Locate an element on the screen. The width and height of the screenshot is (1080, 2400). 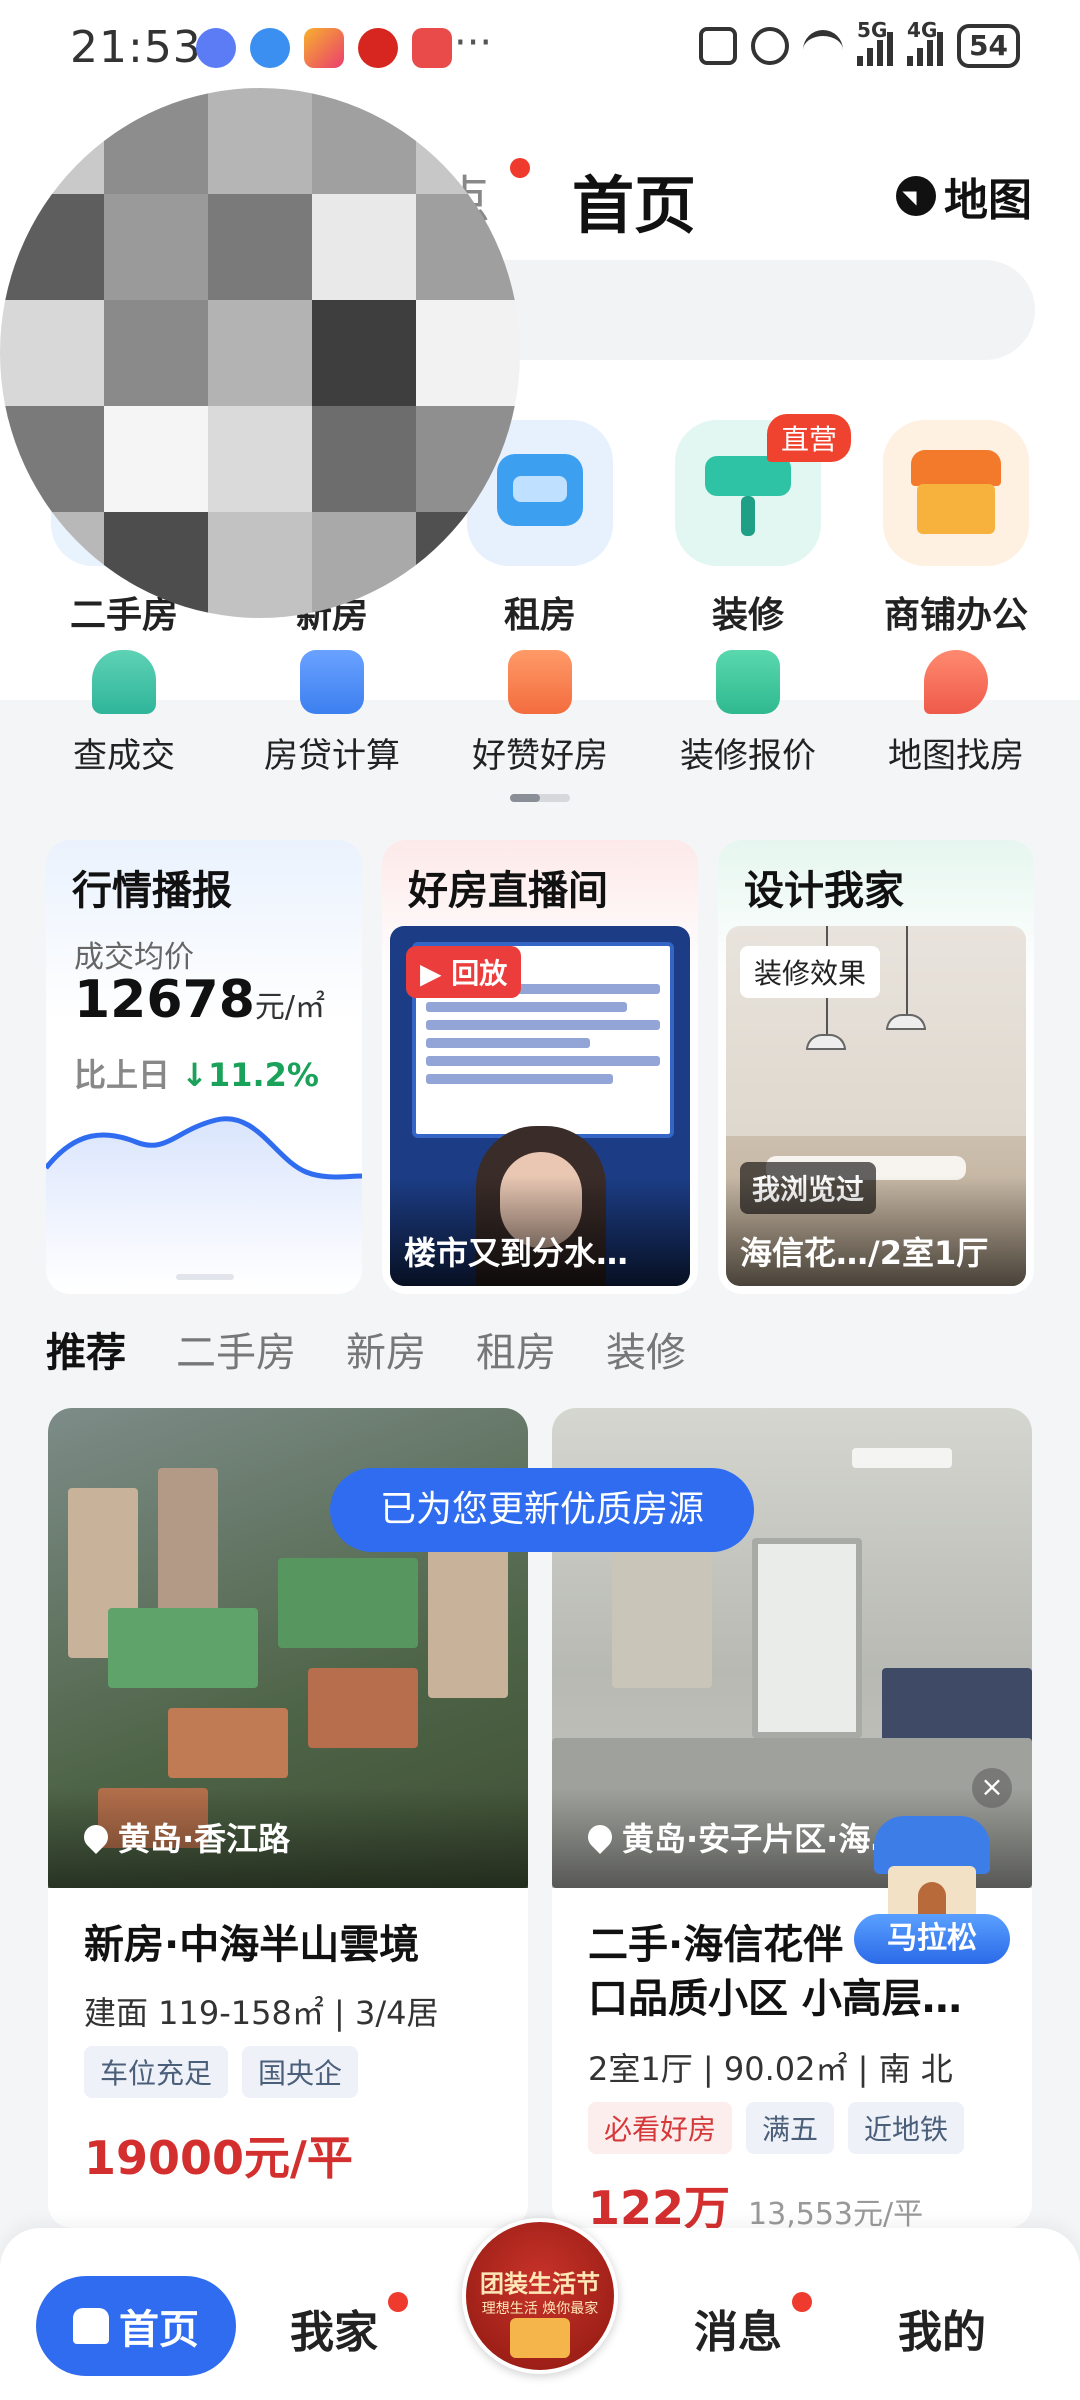
tool-liked-homes: 好赞好房 is located at coordinates (540, 713).